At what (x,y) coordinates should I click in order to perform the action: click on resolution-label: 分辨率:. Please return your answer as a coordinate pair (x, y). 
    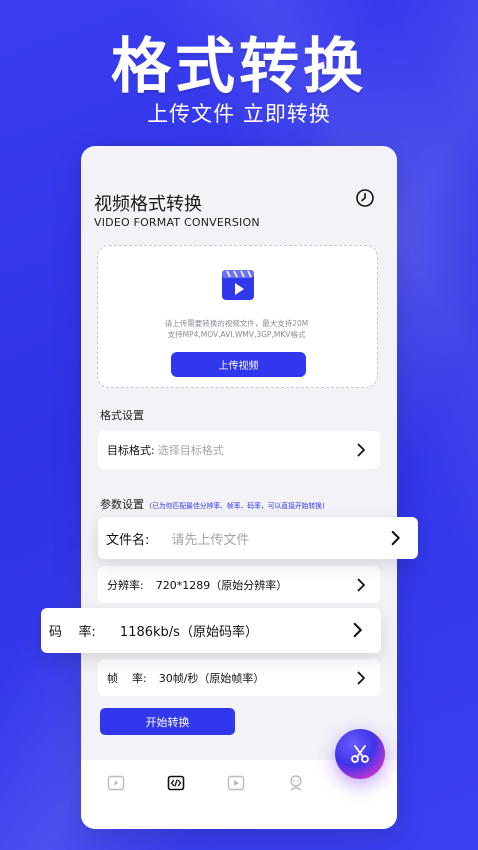
    Looking at the image, I should click on (125, 585).